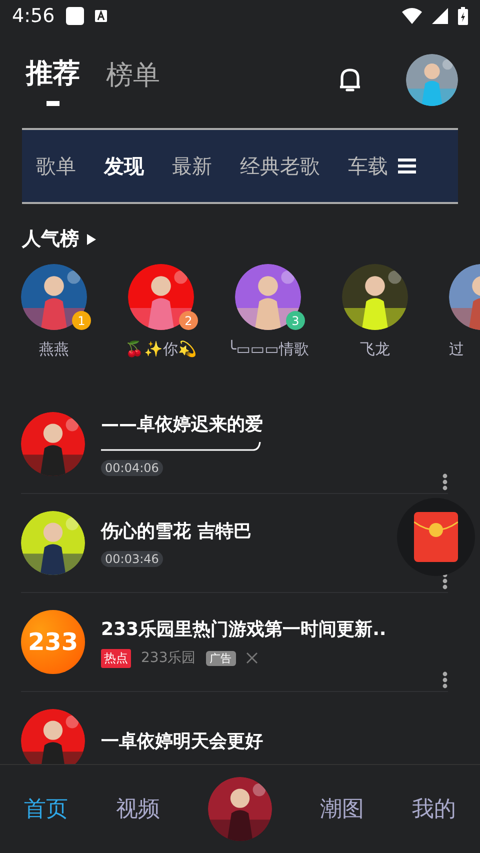 The height and width of the screenshot is (853, 480). What do you see at coordinates (192, 166) in the screenshot?
I see `category-tab: 最新` at bounding box center [192, 166].